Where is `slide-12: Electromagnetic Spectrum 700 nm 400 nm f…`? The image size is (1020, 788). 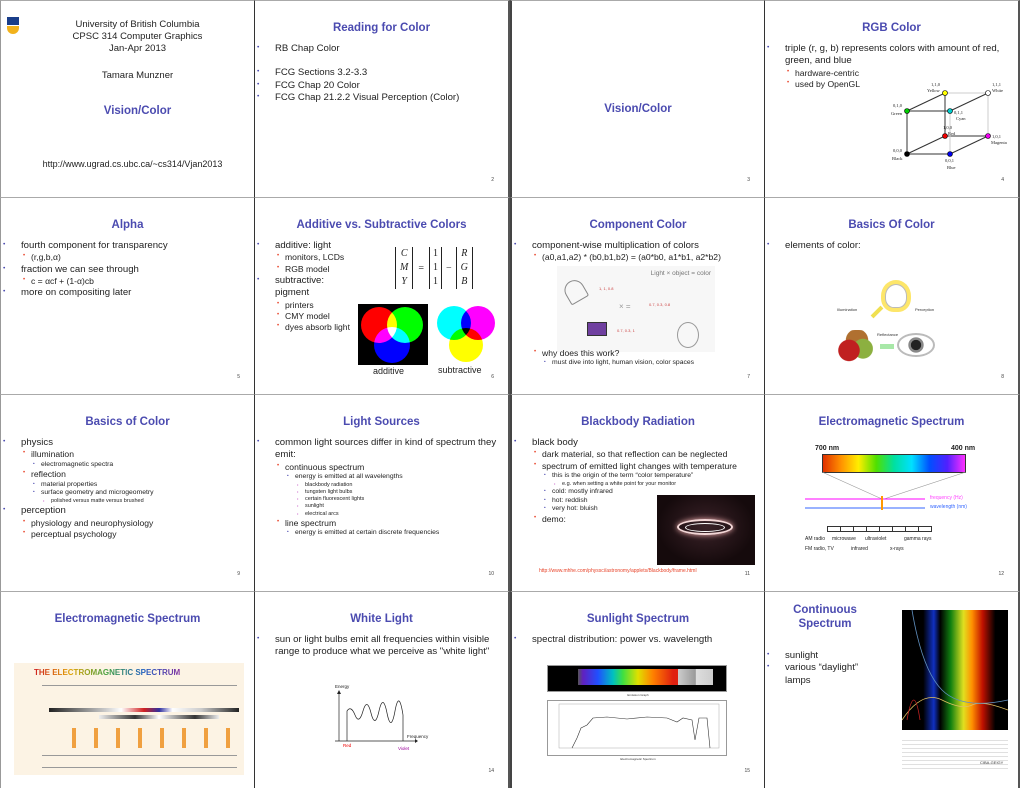 slide-12: Electromagnetic Spectrum 700 nm 400 nm f… is located at coordinates (892, 492).